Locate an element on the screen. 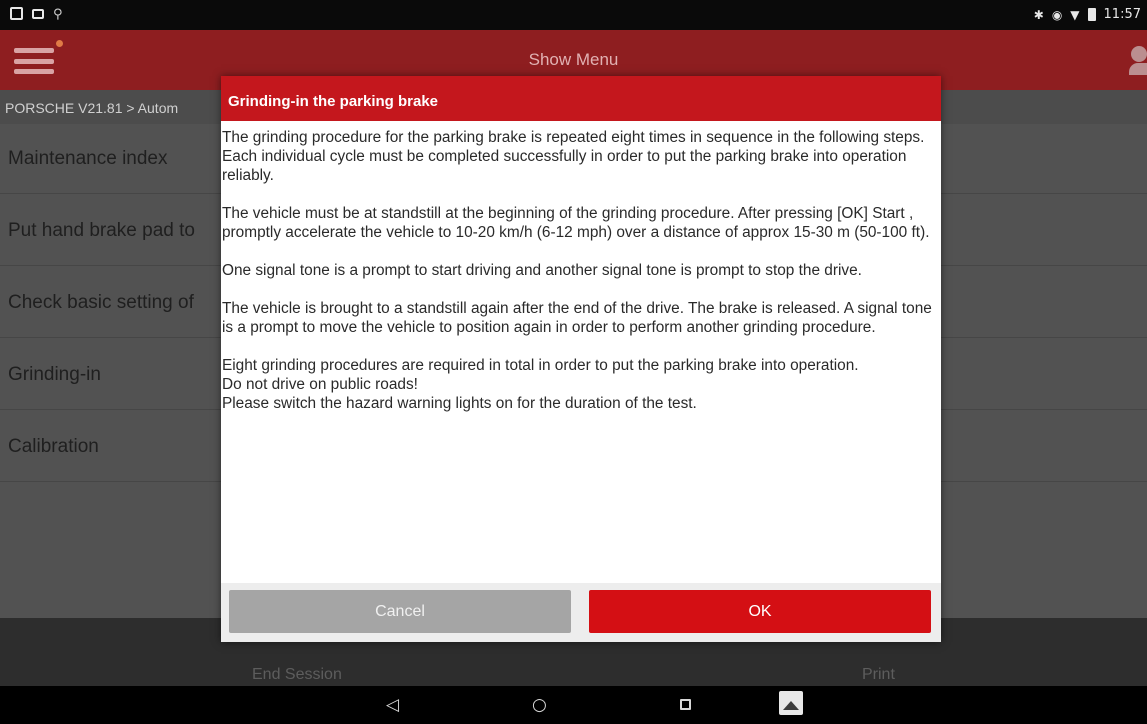 The width and height of the screenshot is (1147, 724). back-icon: ◁ is located at coordinates (392, 705).